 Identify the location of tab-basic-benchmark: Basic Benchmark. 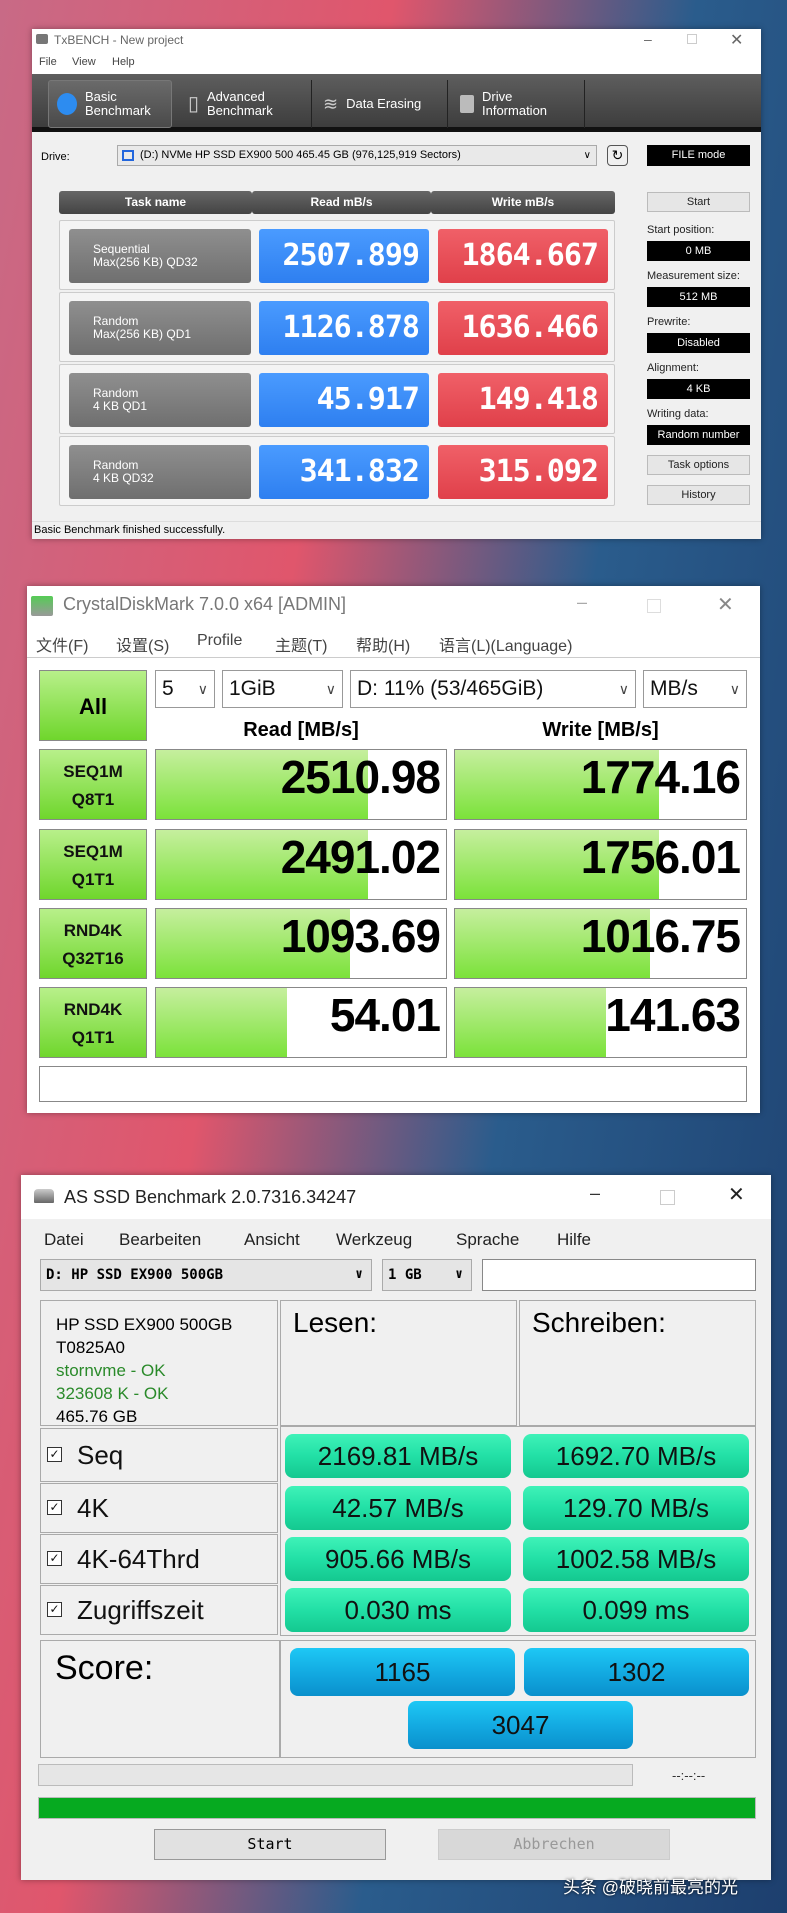
(110, 104).